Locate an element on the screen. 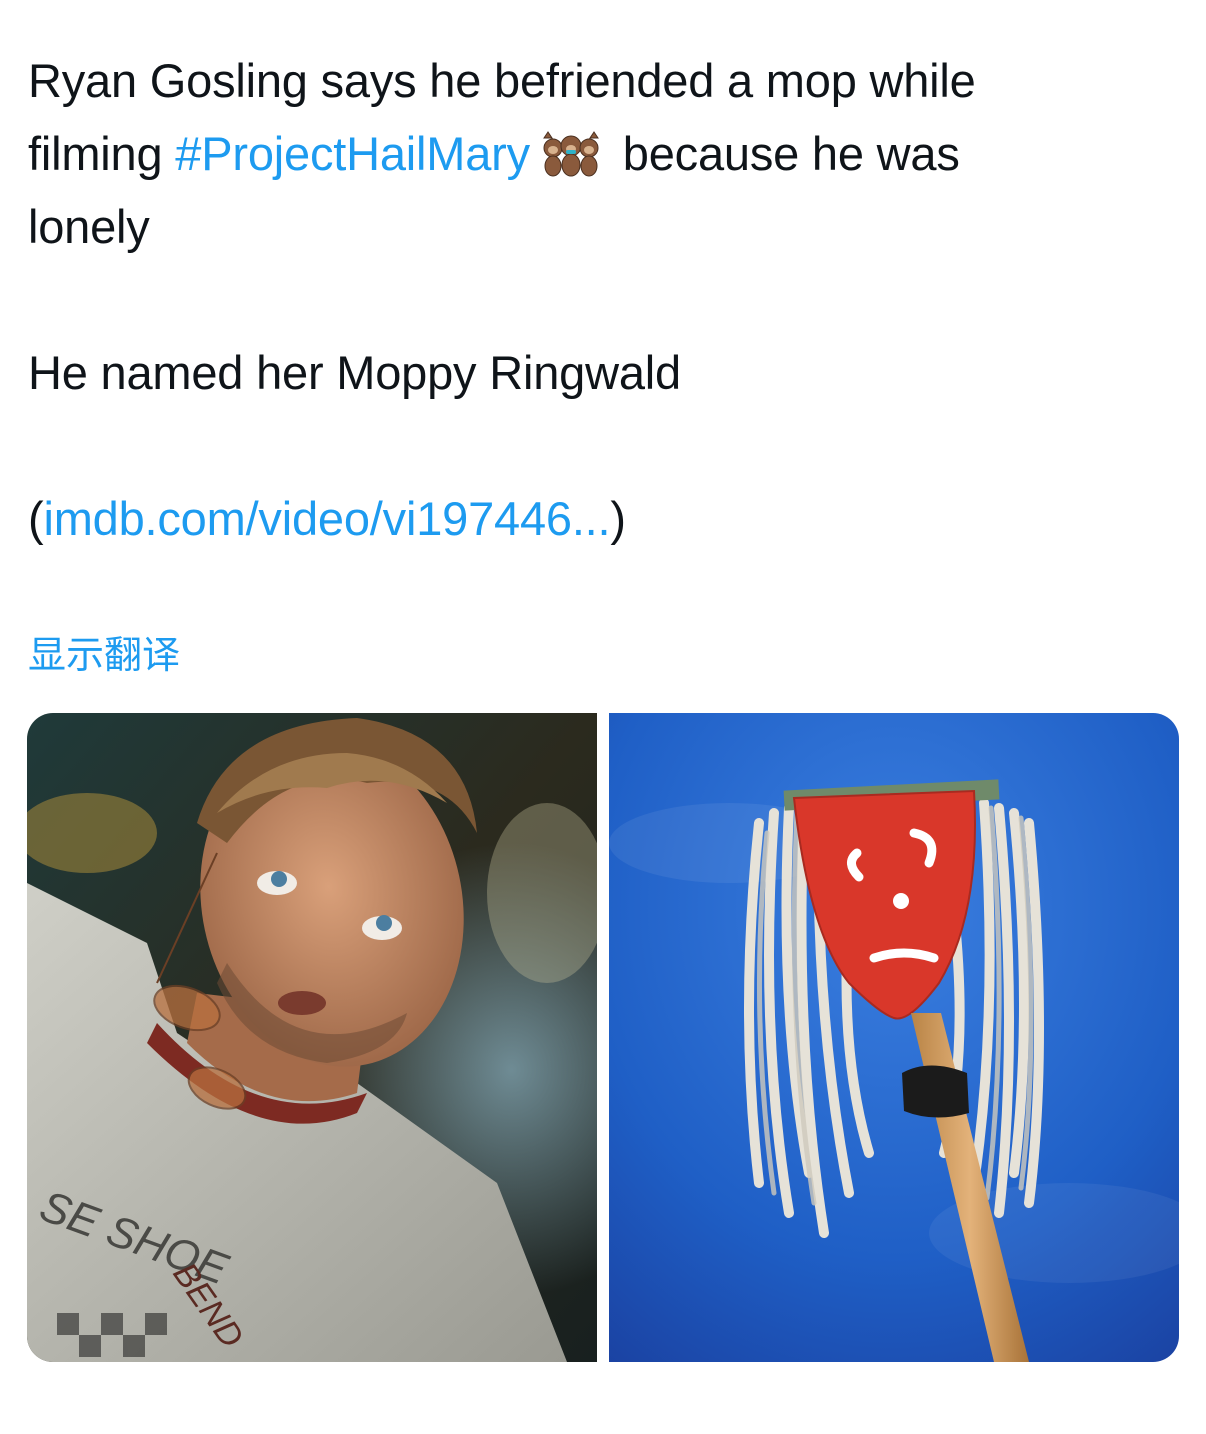 This screenshot has width=1206, height=1434. tweet-line-2: filming #ProjectHailMary because he was is located at coordinates (603, 153).